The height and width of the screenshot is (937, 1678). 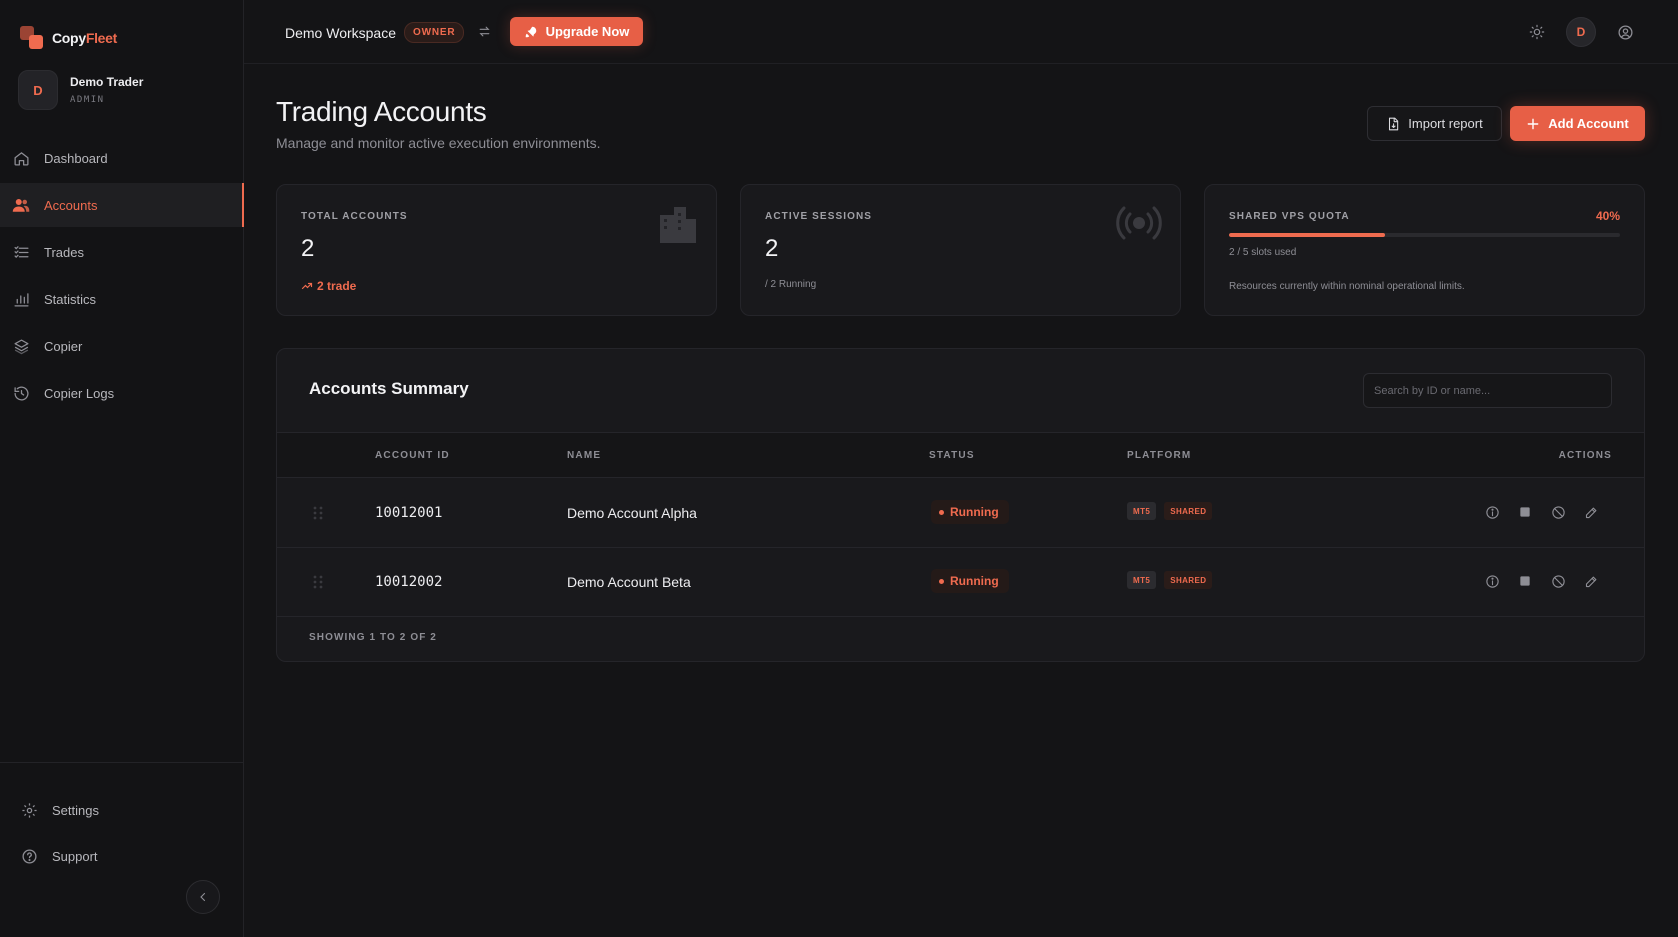 What do you see at coordinates (961, 32) in the screenshot?
I see `top-bar: Demo Workspace OWNER Upgrade Now D` at bounding box center [961, 32].